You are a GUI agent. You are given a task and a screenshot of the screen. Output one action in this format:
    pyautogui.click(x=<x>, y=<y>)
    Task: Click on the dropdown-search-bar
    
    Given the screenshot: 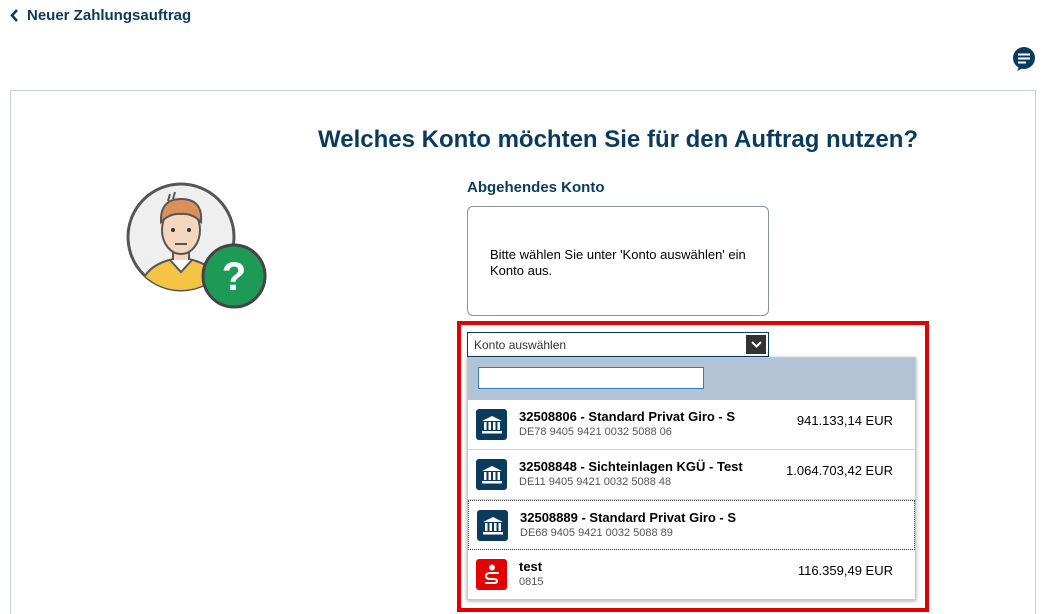 What is the action you would take?
    pyautogui.click(x=691, y=379)
    